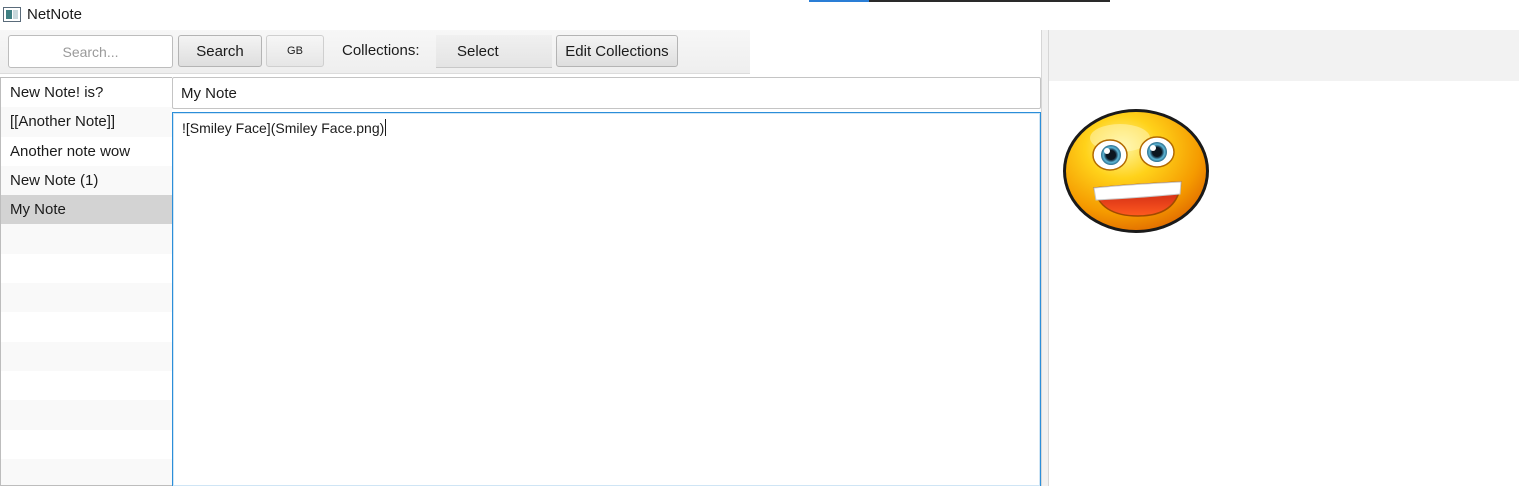  What do you see at coordinates (989, 1) in the screenshot?
I see `title-dark-line` at bounding box center [989, 1].